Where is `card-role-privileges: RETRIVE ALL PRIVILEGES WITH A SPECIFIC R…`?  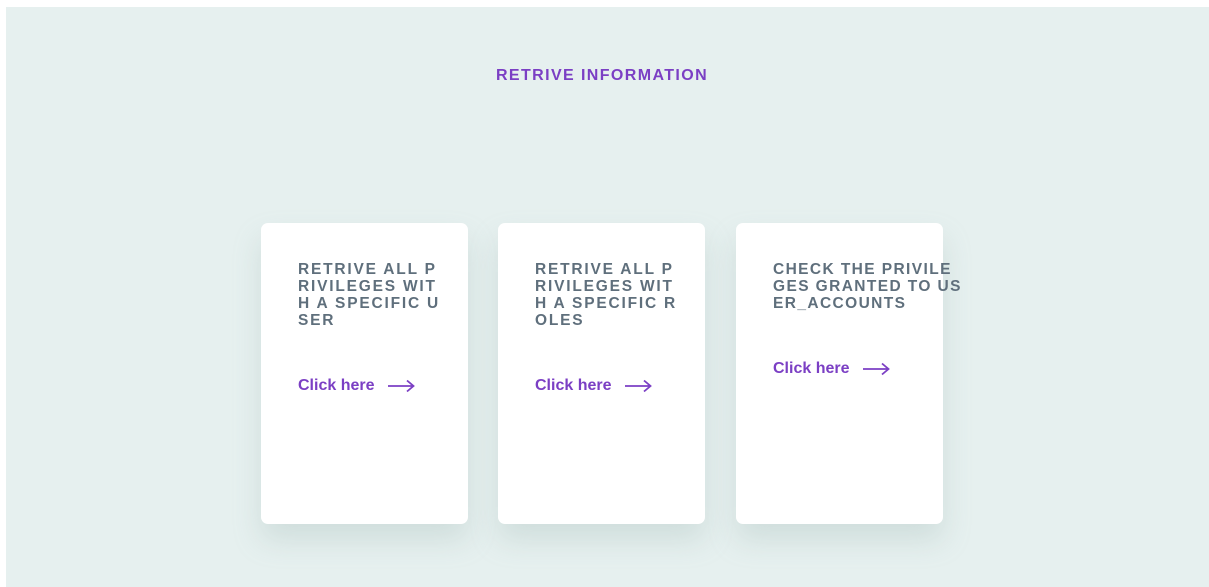 card-role-privileges: RETRIVE ALL PRIVILEGES WITH A SPECIFIC R… is located at coordinates (601, 373).